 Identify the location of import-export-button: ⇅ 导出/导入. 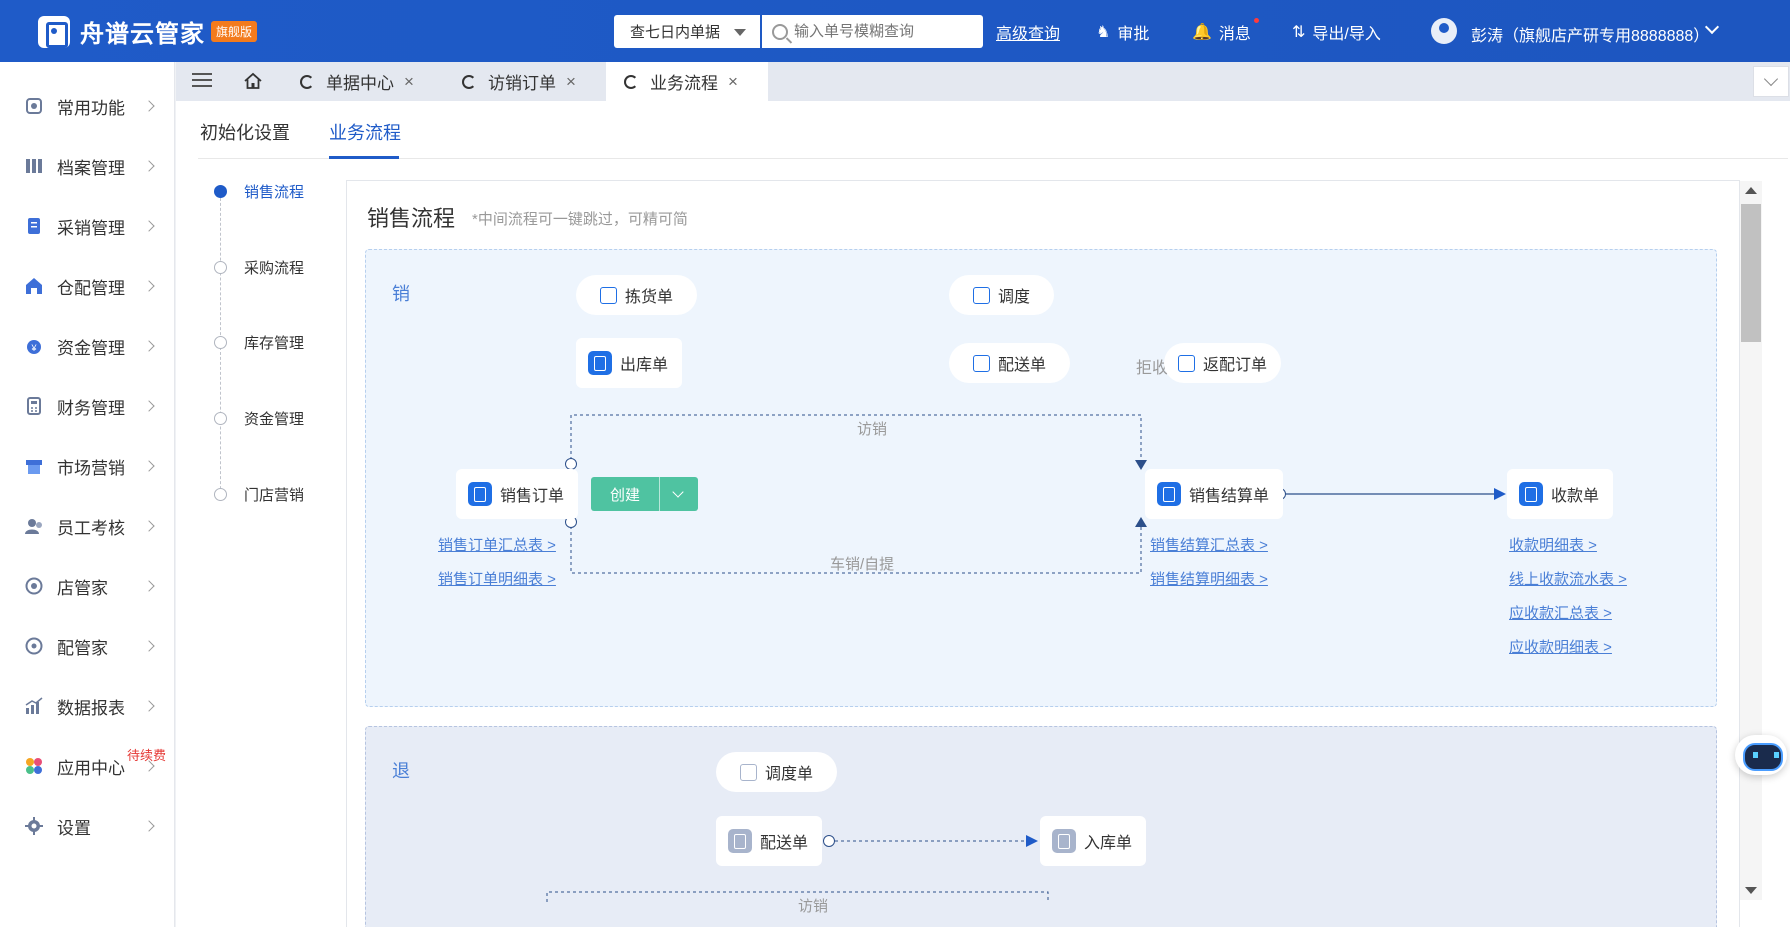
(1336, 32).